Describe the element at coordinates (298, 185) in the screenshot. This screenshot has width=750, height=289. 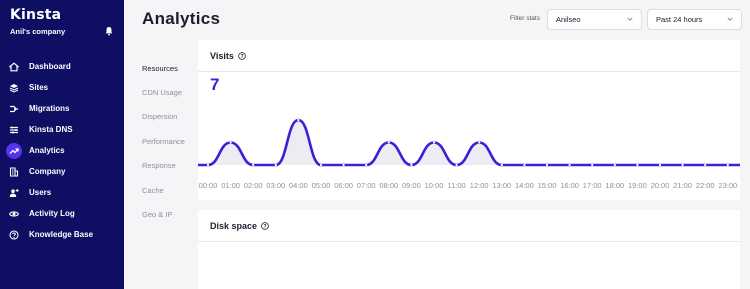
I see `x-tick-label: 04:00` at that location.